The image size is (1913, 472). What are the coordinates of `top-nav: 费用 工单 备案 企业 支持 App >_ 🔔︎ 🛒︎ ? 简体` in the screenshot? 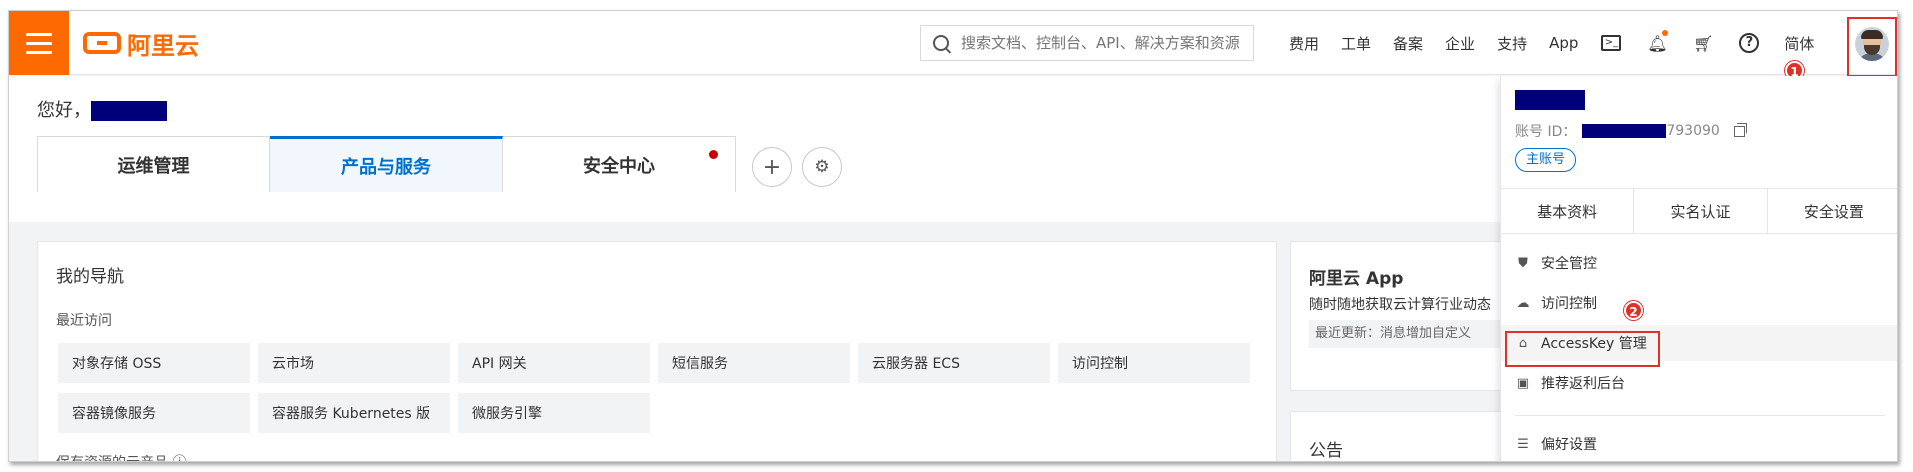 It's located at (1562, 43).